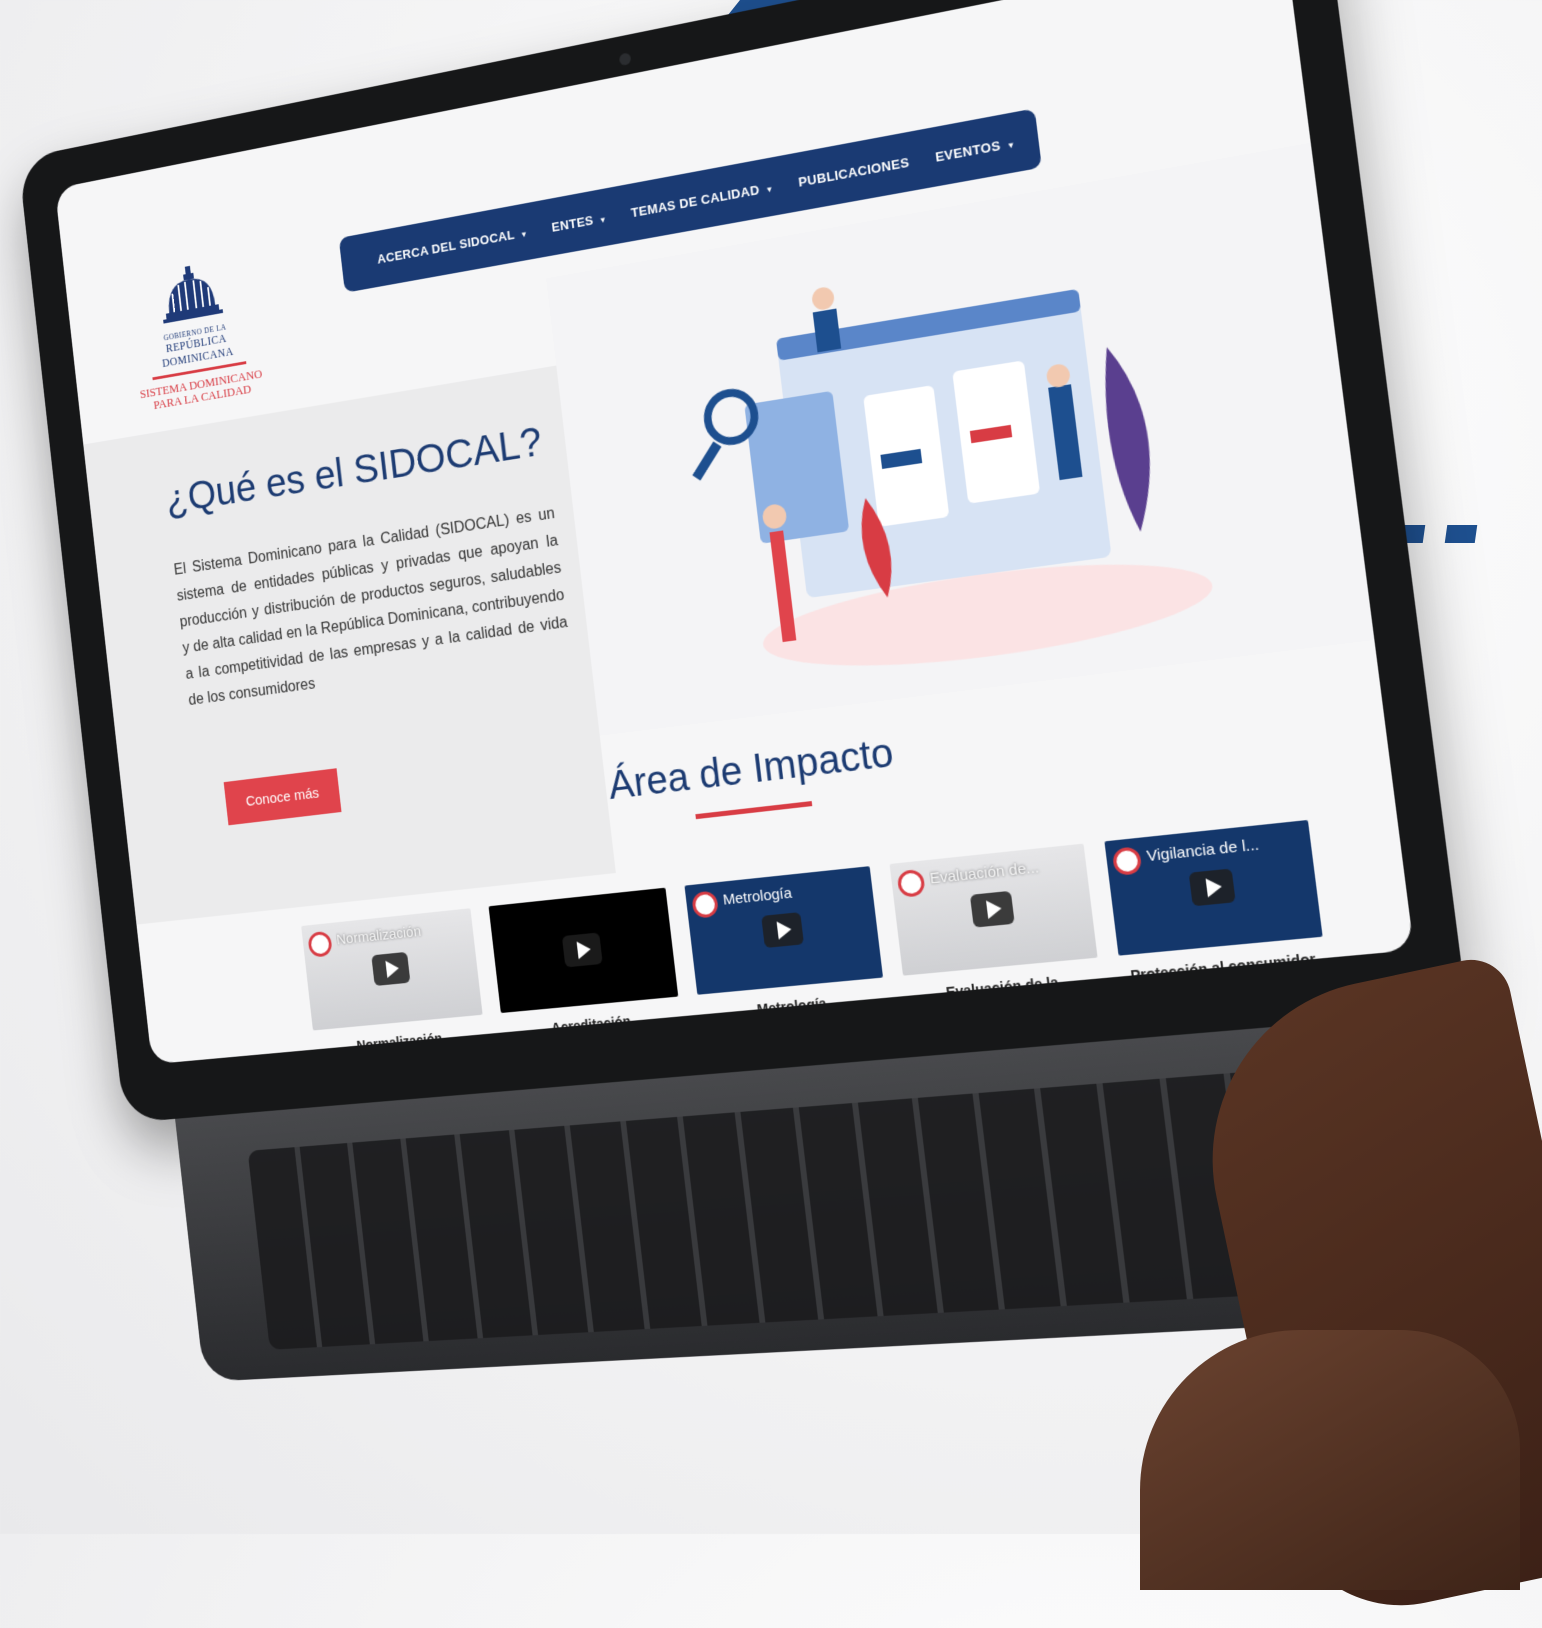 The height and width of the screenshot is (1628, 1542). Describe the element at coordinates (793, 1006) in the screenshot. I see `card-label: Metrología` at that location.